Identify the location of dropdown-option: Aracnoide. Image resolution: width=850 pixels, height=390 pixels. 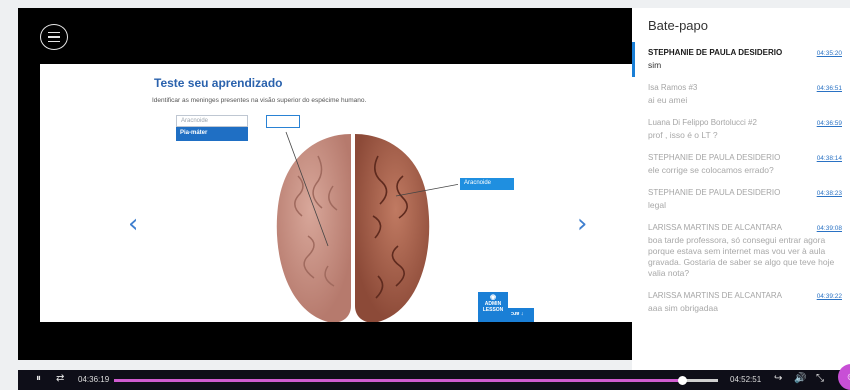
(212, 121).